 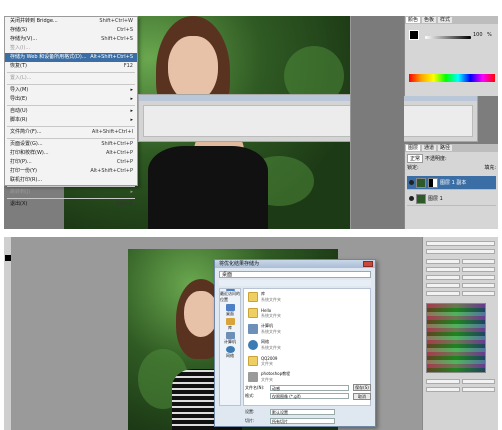 I want to click on menu-item: 导出(E) ▸, so click(x=71, y=99).